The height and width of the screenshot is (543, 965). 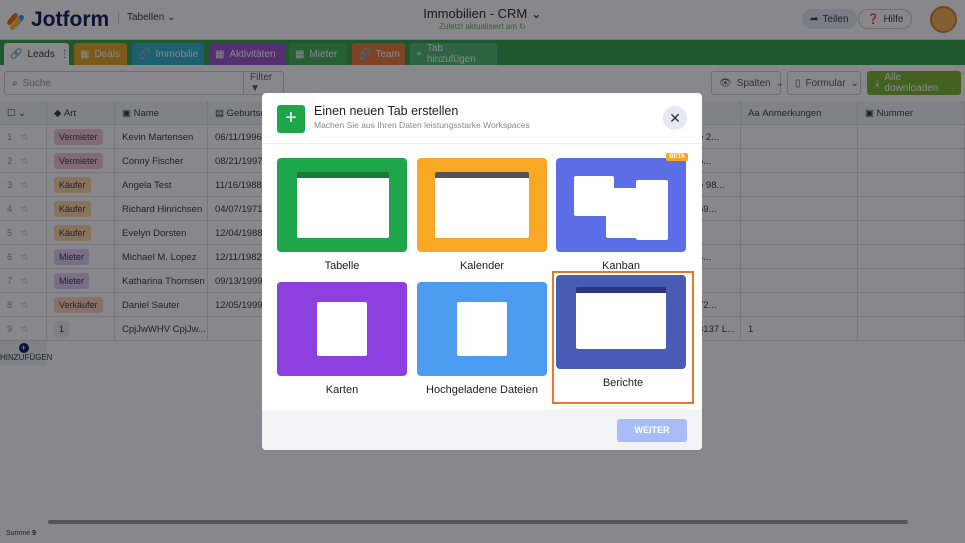 What do you see at coordinates (482, 339) in the screenshot?
I see `option-hochgeladene-dateien: Hochgeladene Dateien` at bounding box center [482, 339].